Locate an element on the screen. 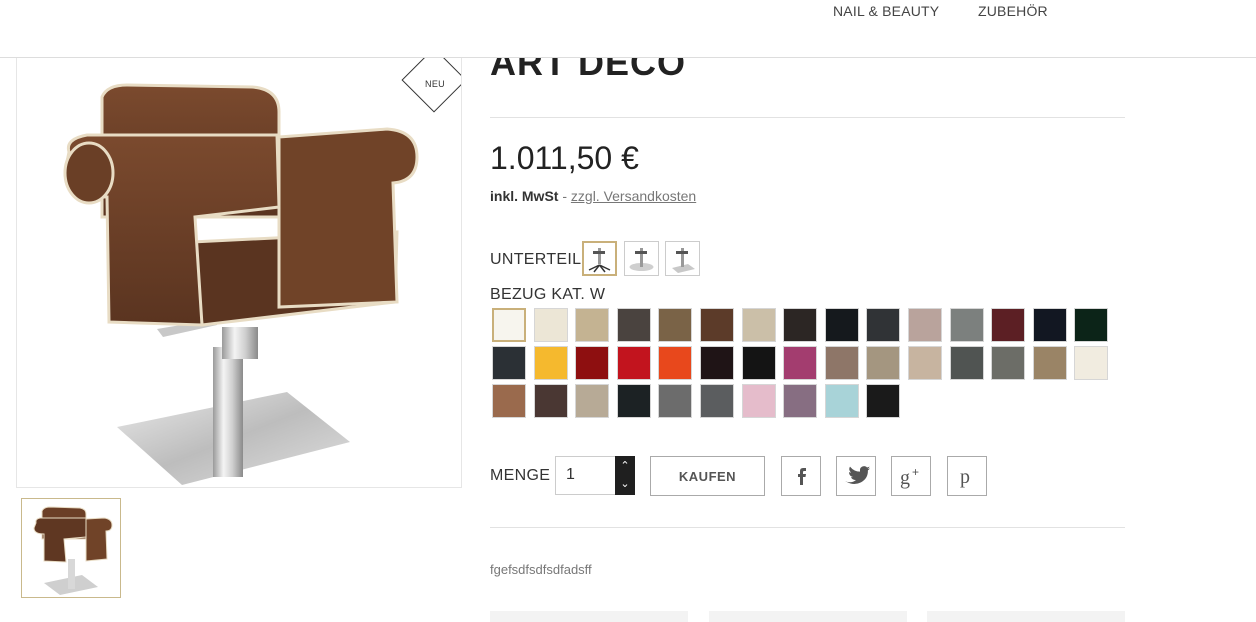 The image size is (1256, 622). twitter-icon is located at coordinates (857, 475).